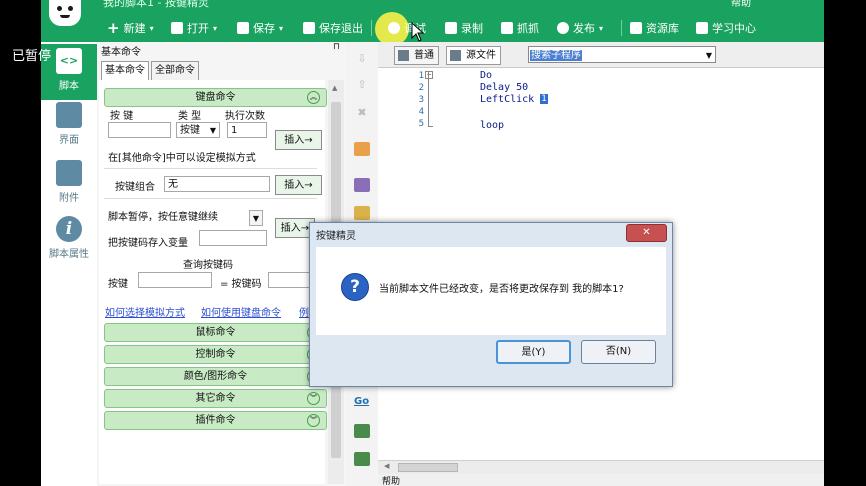 This screenshot has height=486, width=866. Describe the element at coordinates (362, 431) in the screenshot. I see `find-icon` at that location.